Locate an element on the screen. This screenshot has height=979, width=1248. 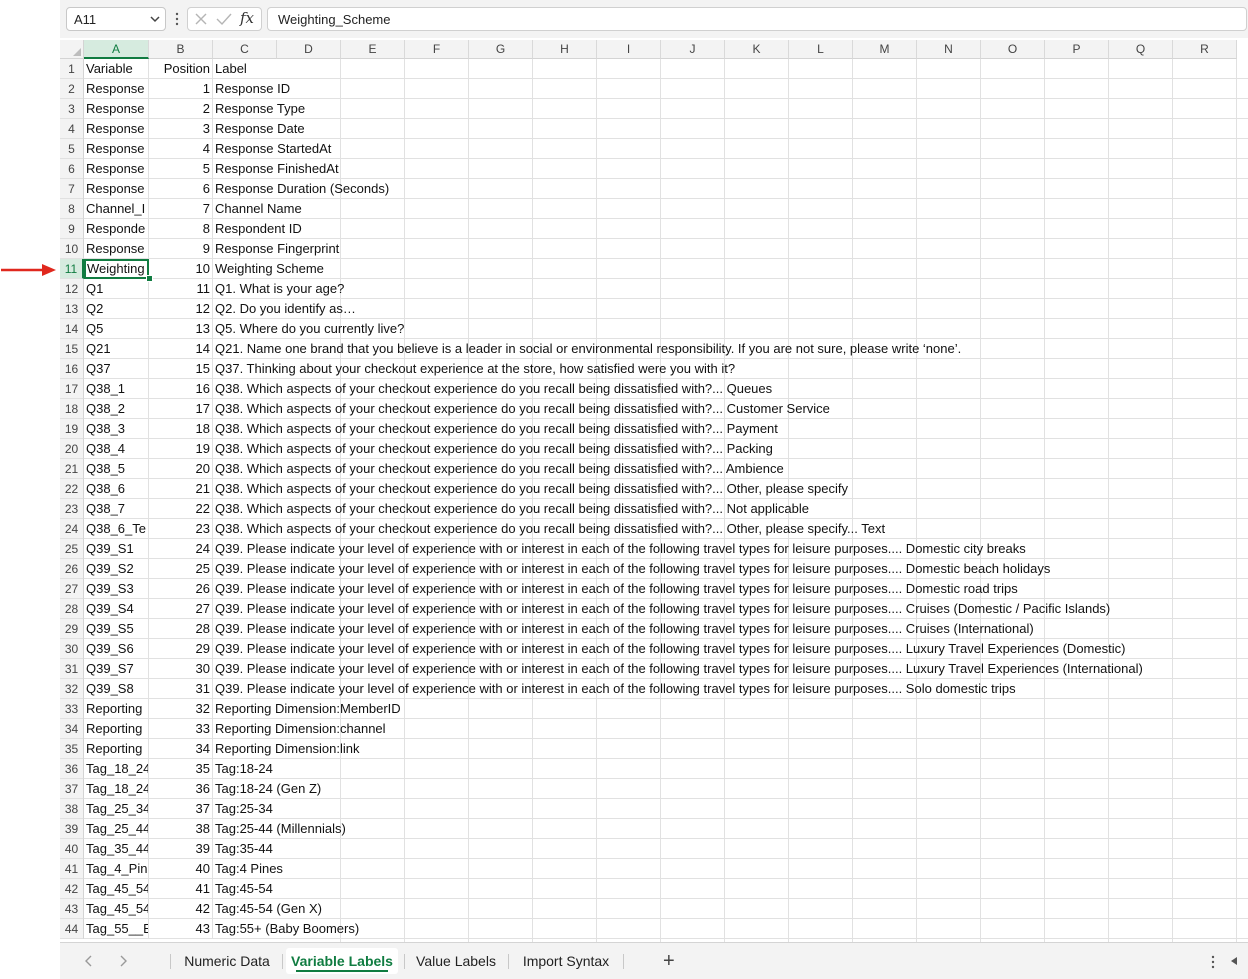
cell-a: Q38_7 is located at coordinates (116, 509).